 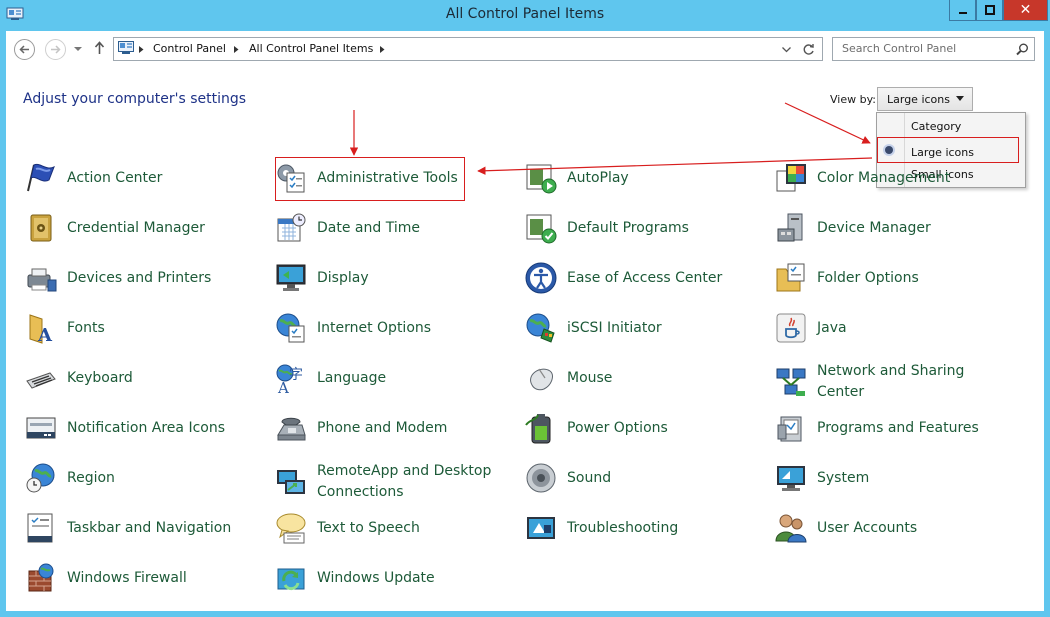 I want to click on title-bar: All Control Panel Items ✕, so click(x=525, y=15).